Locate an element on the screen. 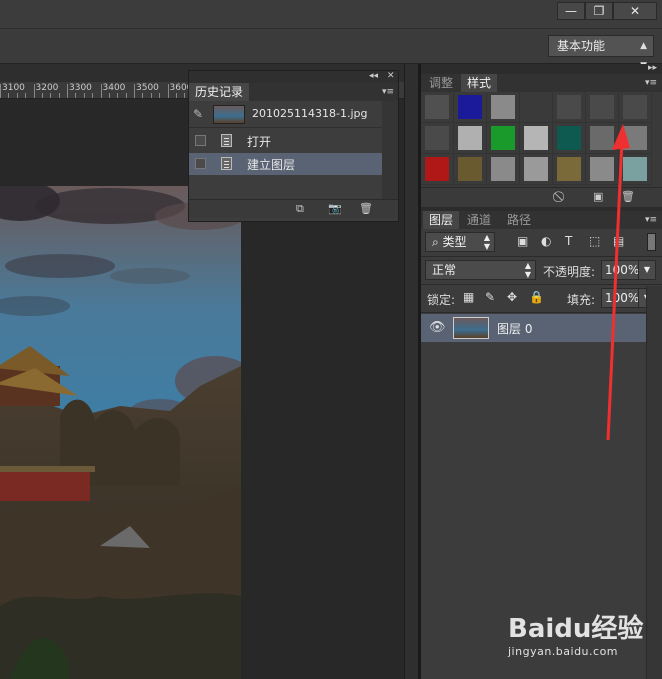 This screenshot has width=662, height=679. restore-button: ❐ is located at coordinates (599, 11).